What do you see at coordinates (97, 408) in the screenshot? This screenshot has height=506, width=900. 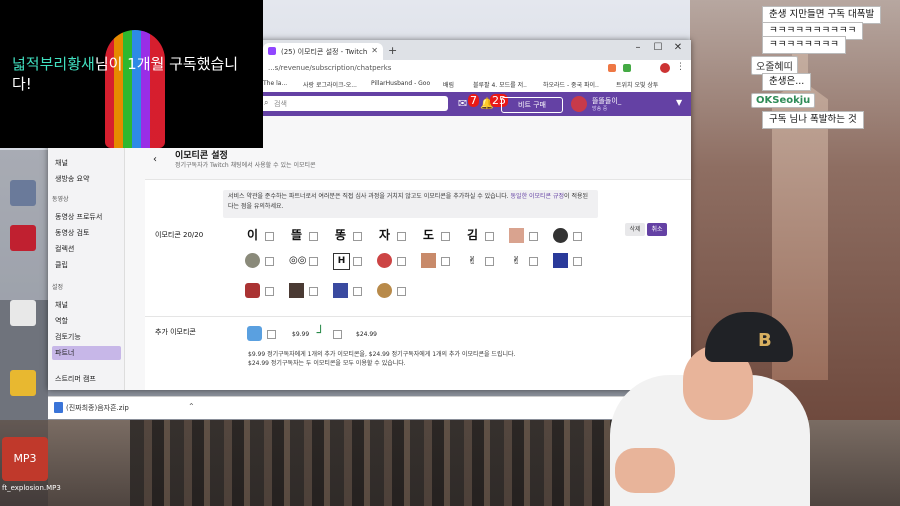 I see `download-file-name: (진짜최종)음자흔.zip` at bounding box center [97, 408].